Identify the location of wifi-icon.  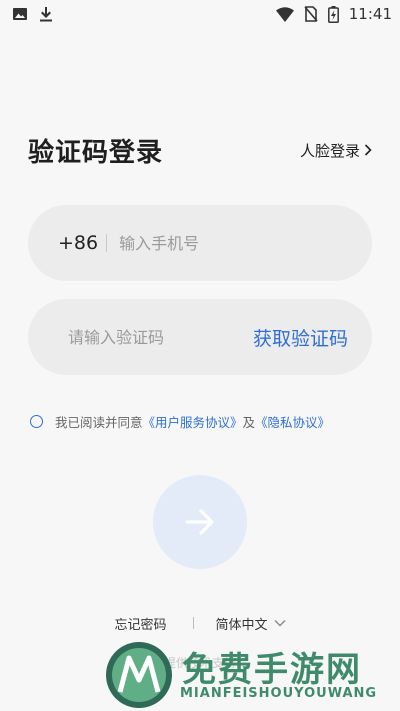
(284, 14).